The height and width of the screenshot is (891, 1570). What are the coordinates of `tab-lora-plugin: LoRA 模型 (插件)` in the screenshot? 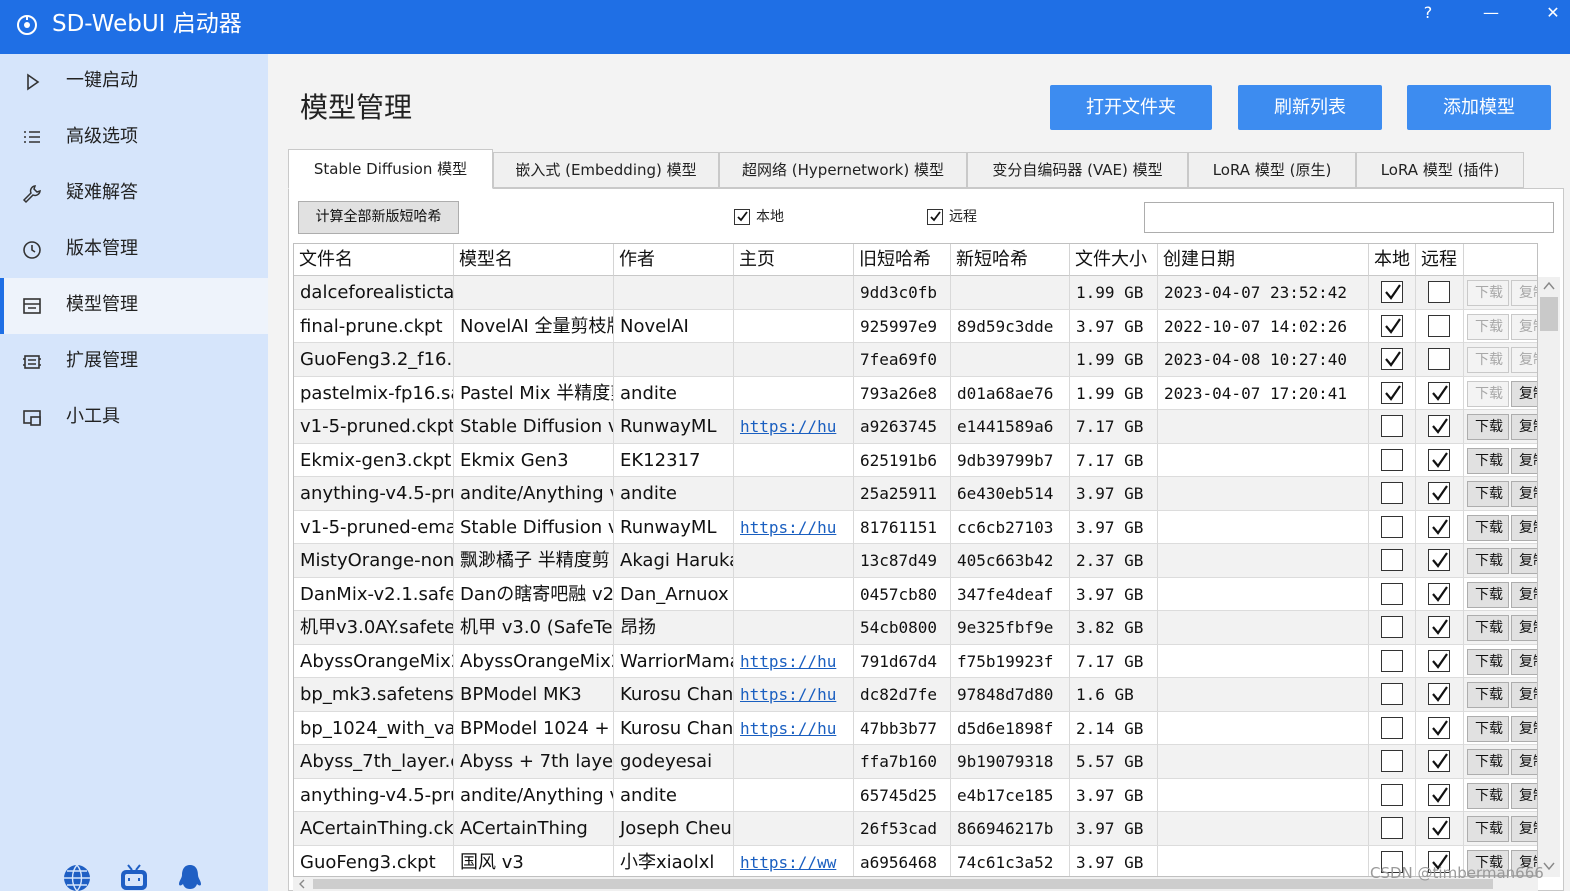 It's located at (1440, 170).